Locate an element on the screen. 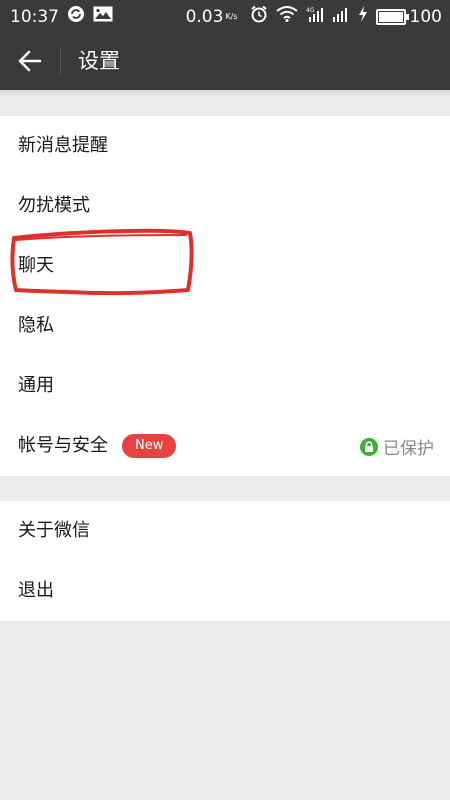 The image size is (450, 800). app-bar-divider is located at coordinates (60, 61).